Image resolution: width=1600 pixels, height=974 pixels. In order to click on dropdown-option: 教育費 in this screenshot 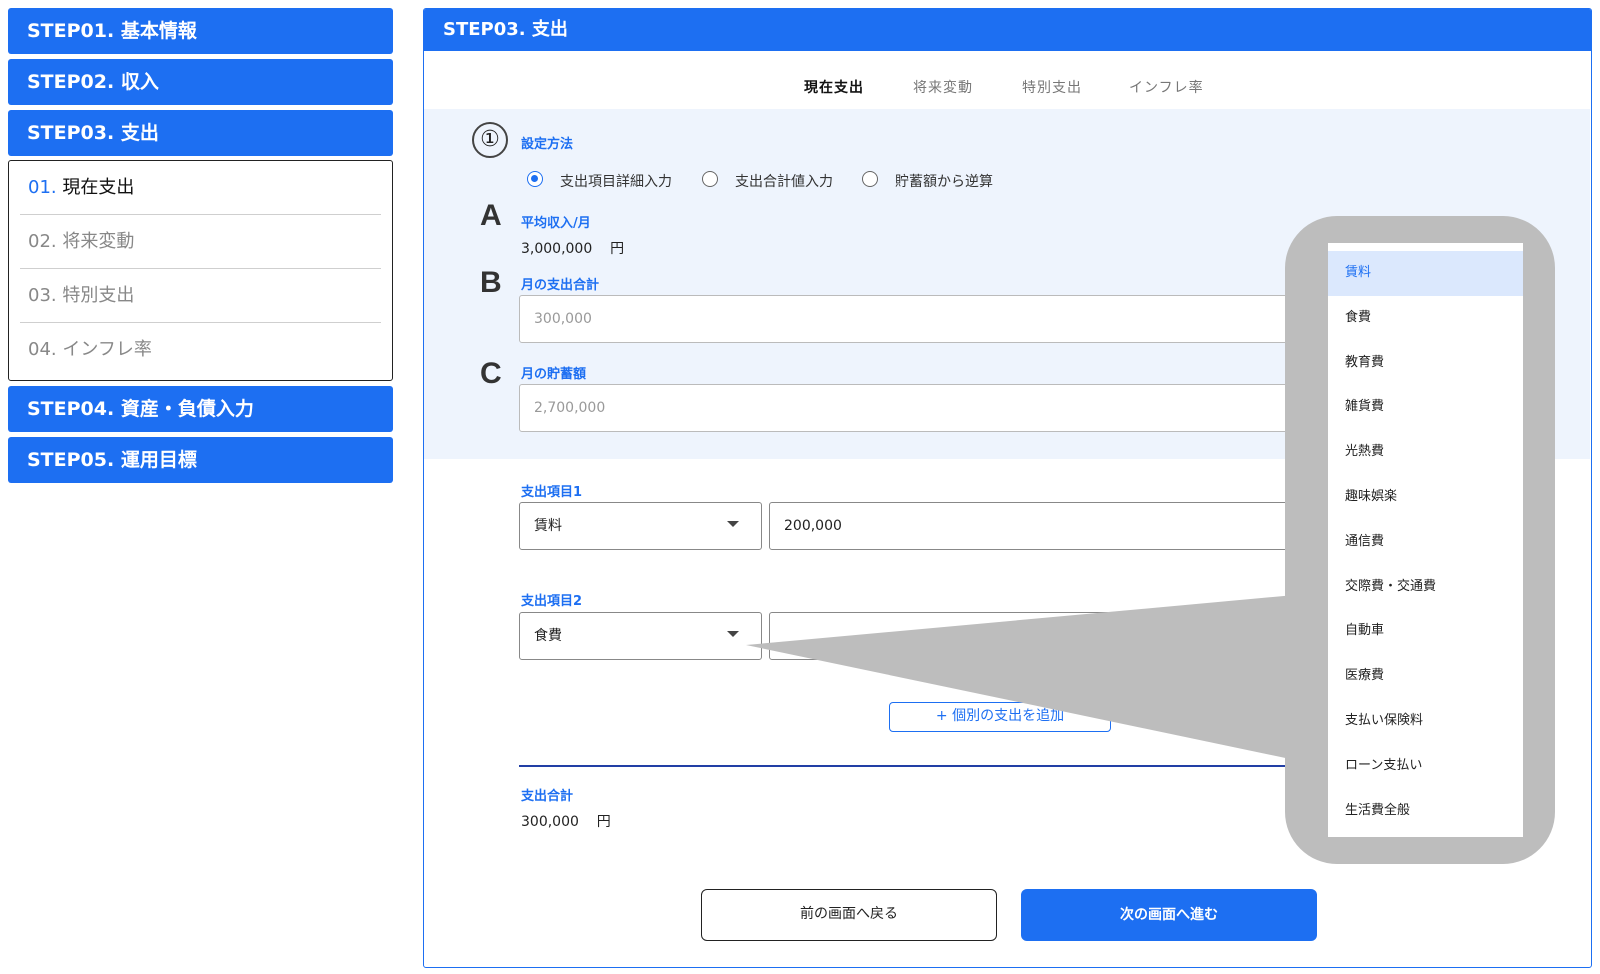, I will do `click(1425, 363)`.